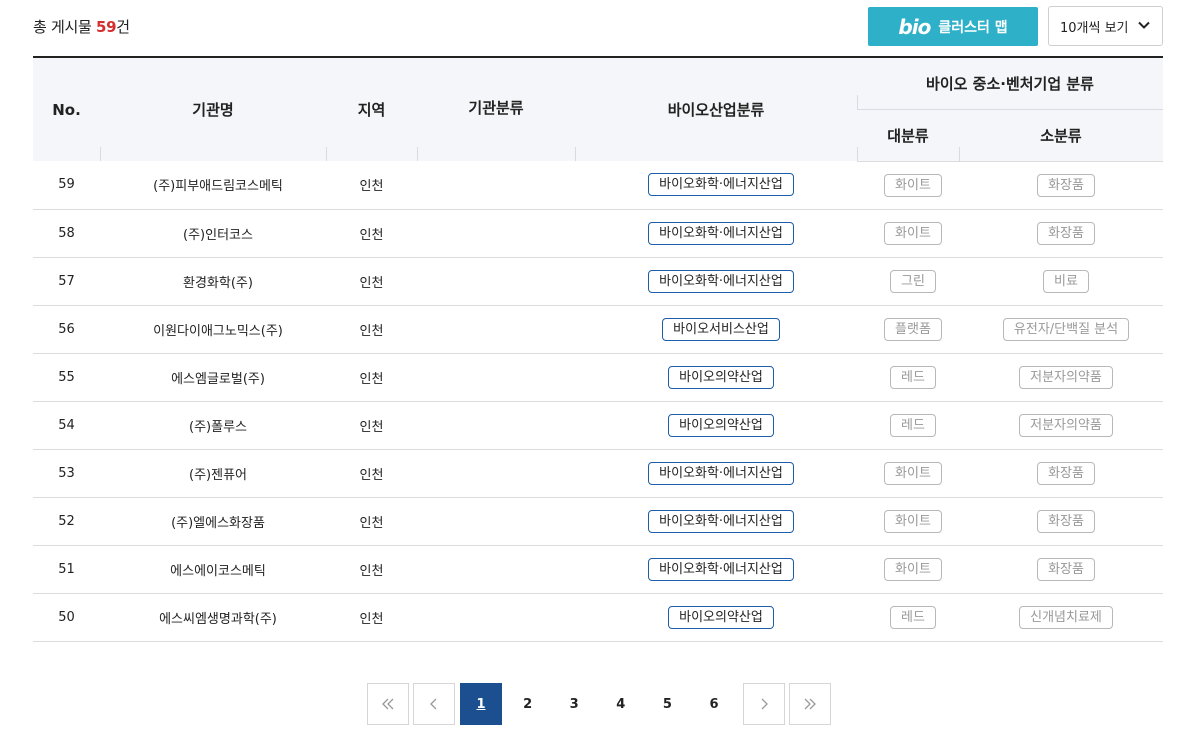 This screenshot has height=742, width=1191. I want to click on col-header-major: 대분류, so click(908, 135).